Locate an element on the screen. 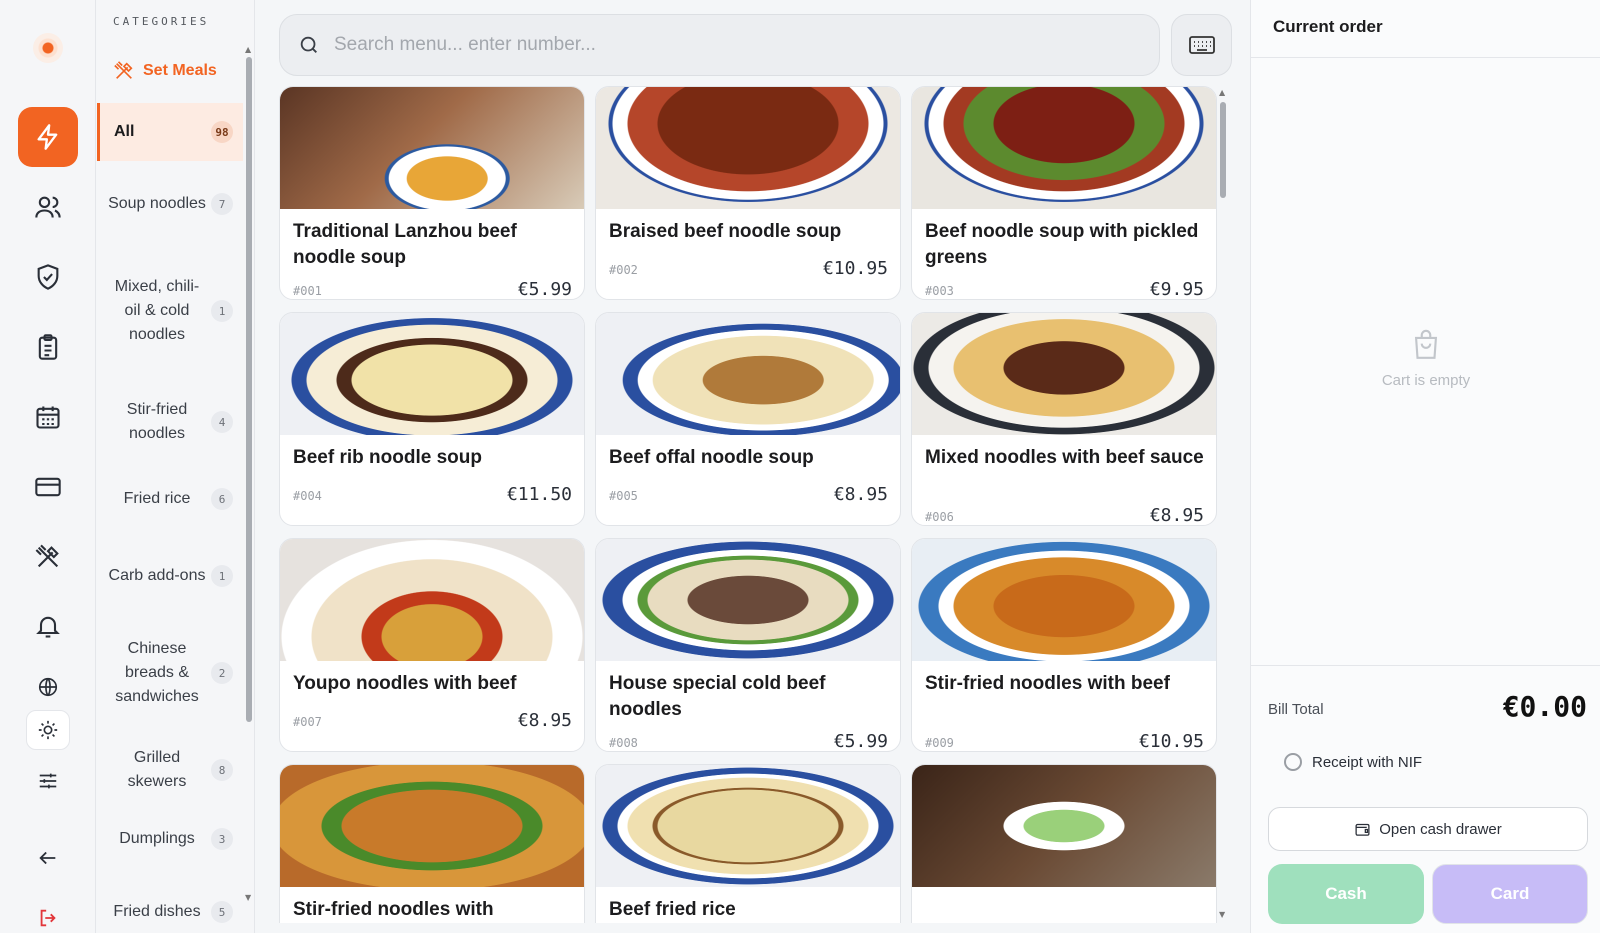  dish-name: Beef noodle soup with pickled greens is located at coordinates (1062, 244).